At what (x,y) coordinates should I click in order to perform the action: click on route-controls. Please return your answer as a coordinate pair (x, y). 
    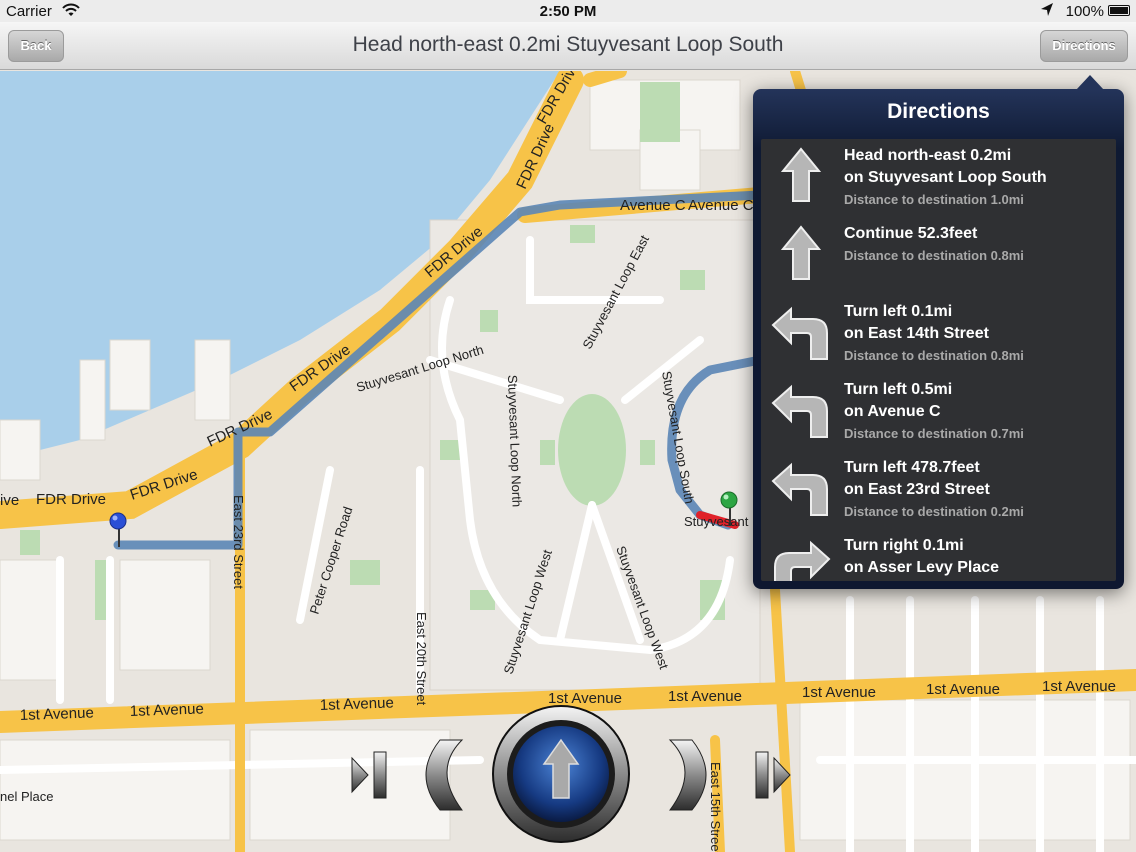
    Looking at the image, I should click on (571, 774).